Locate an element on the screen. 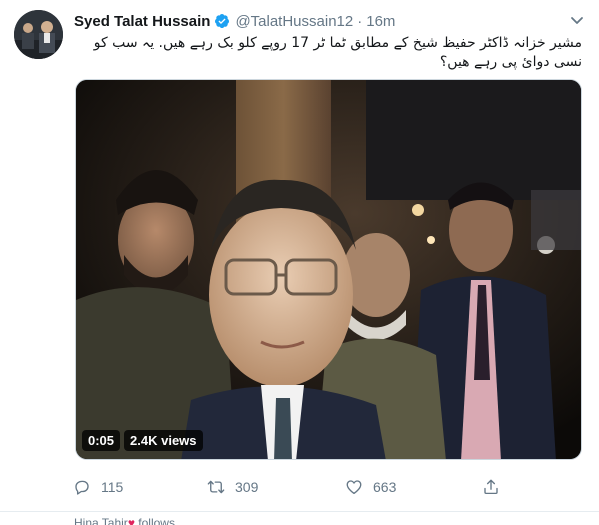  reply-icon is located at coordinates (82, 487).